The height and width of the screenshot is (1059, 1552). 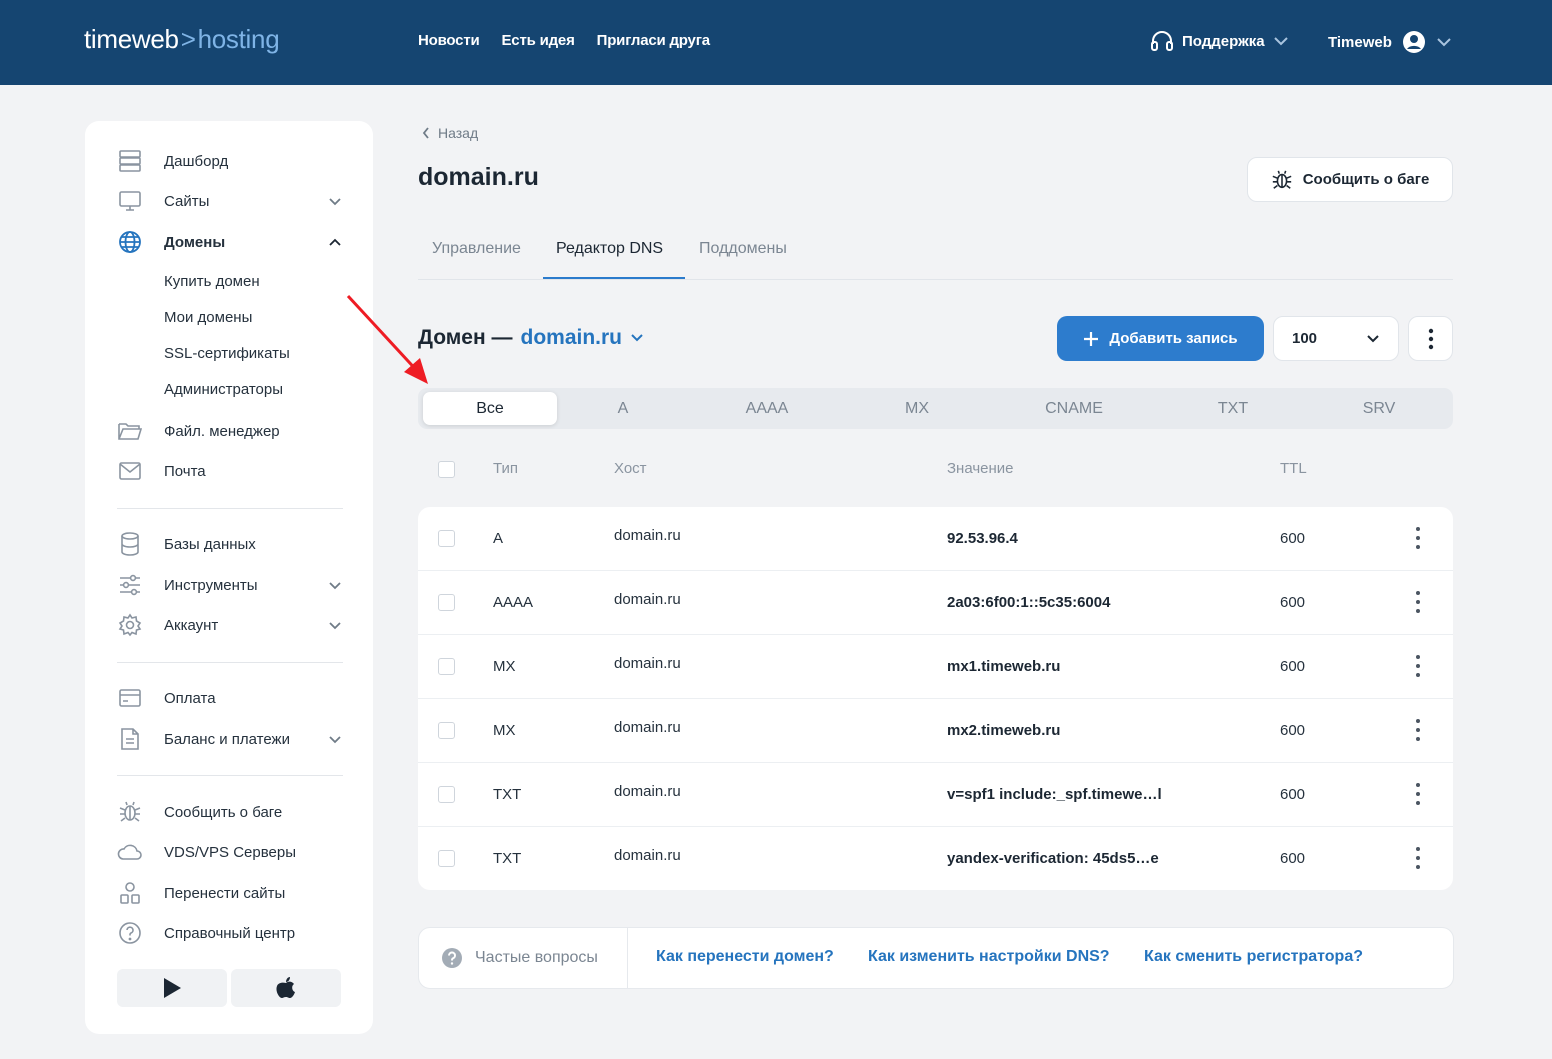 I want to click on domain-heading: Домен — domain.ru, so click(x=531, y=338).